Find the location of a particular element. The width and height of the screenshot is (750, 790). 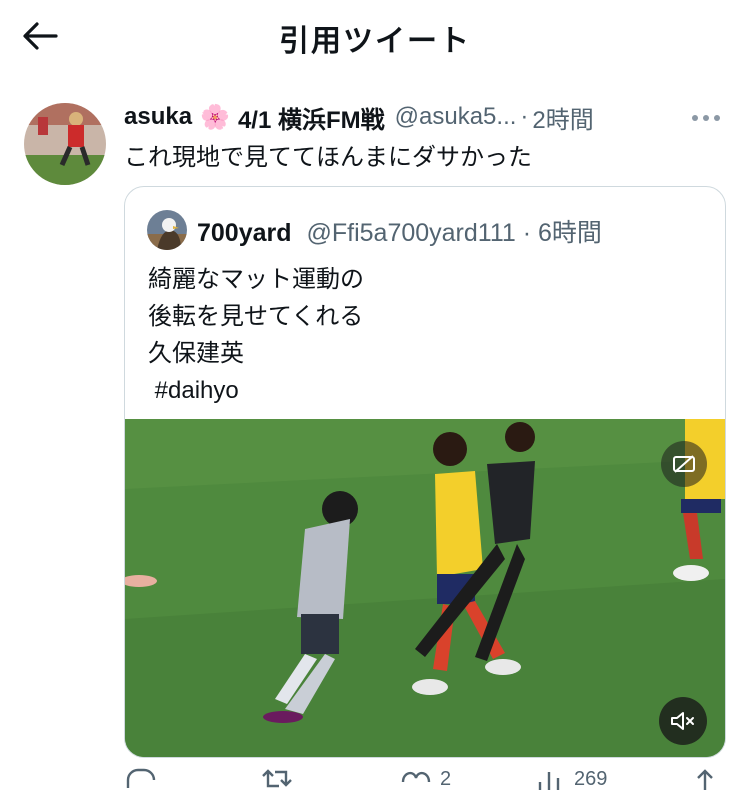

mute-button is located at coordinates (683, 721).